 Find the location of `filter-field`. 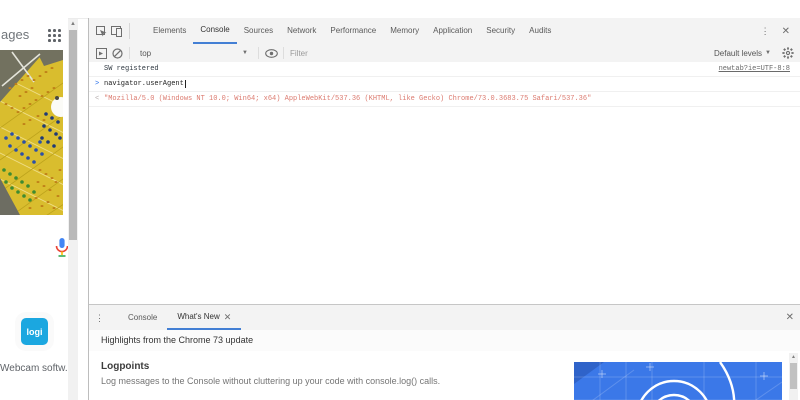

filter-field is located at coordinates (501, 53).